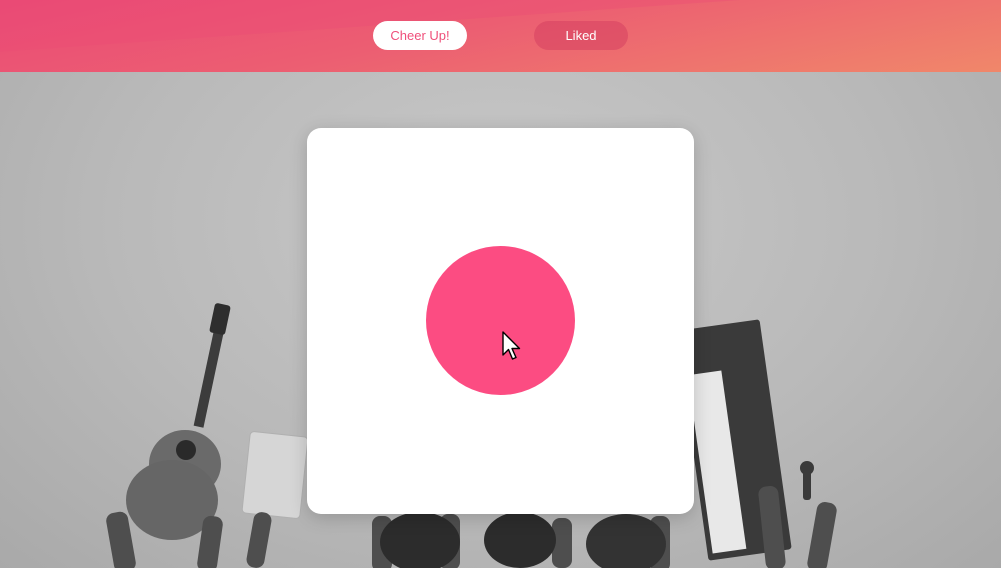 The height and width of the screenshot is (568, 1001). What do you see at coordinates (500, 27) in the screenshot?
I see `header-gradient-sweep` at bounding box center [500, 27].